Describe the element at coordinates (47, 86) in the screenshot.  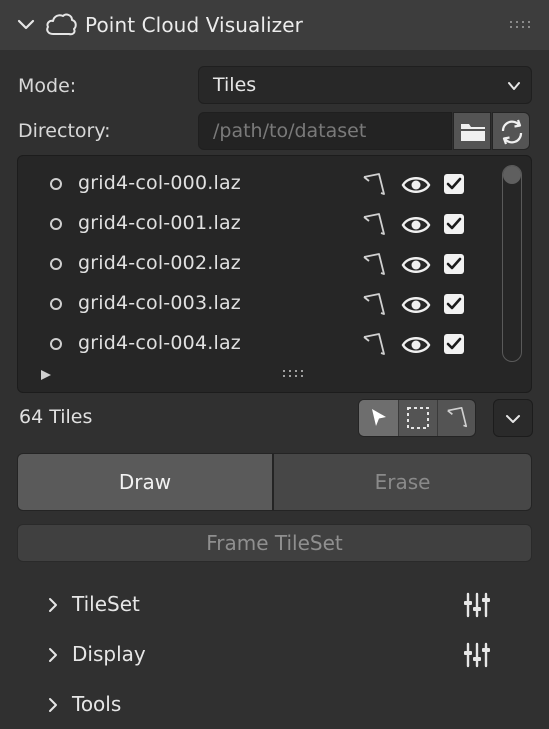
I see `mode-label: Mode:` at that location.